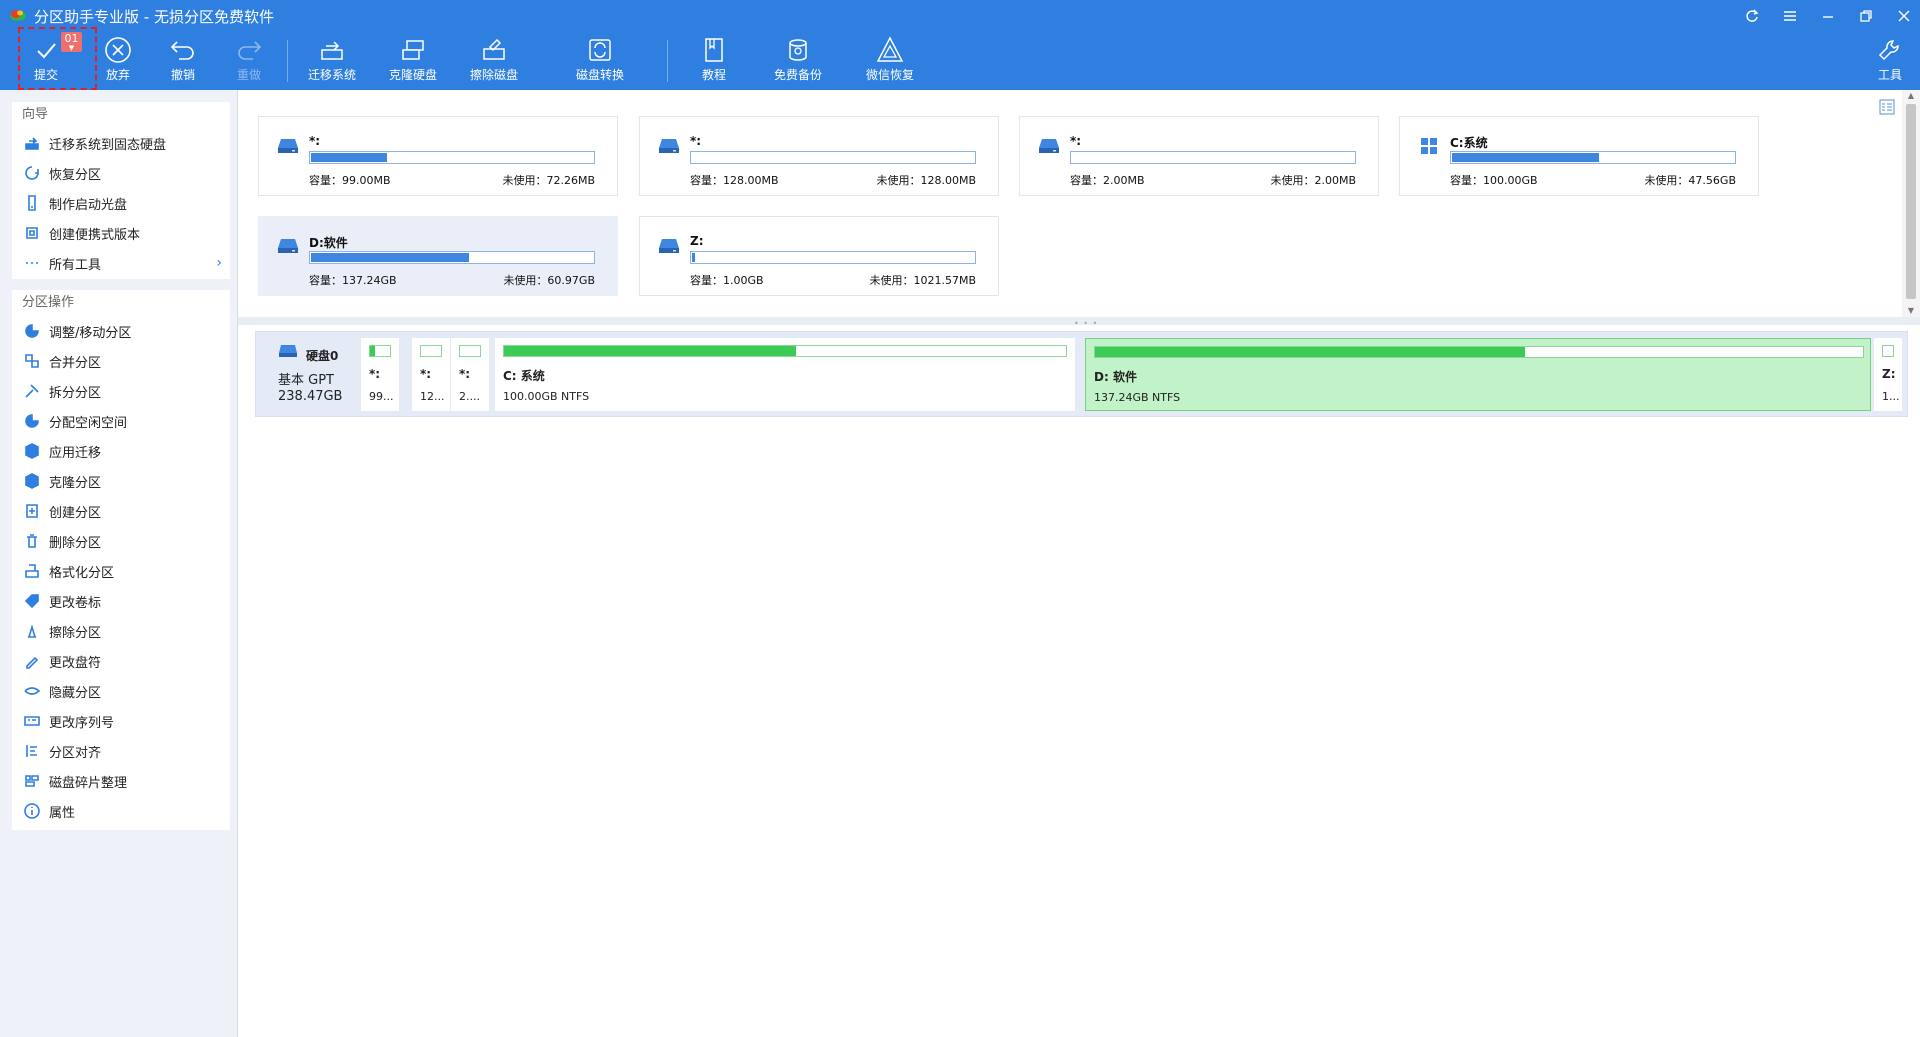  I want to click on free-backup-button: 免费备份, so click(798, 61).